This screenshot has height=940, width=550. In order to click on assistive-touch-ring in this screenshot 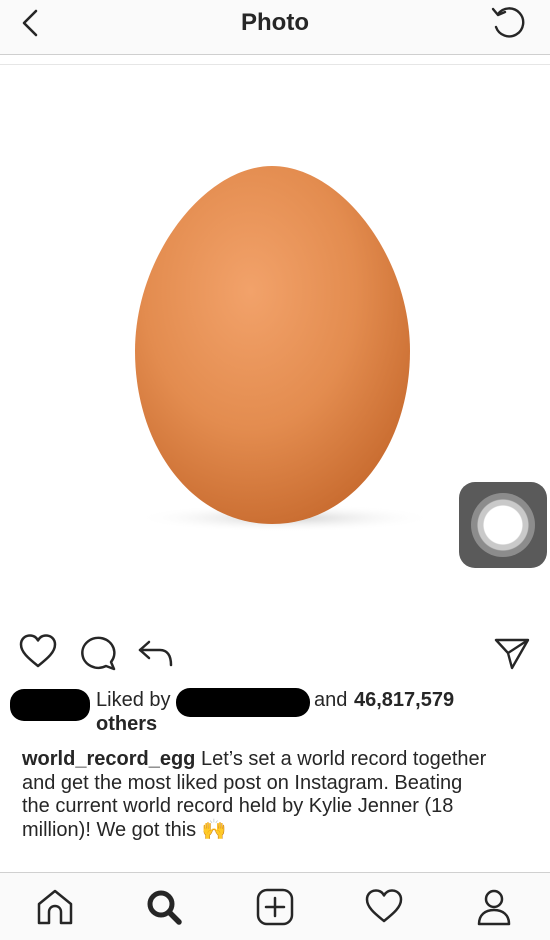, I will do `click(503, 525)`.